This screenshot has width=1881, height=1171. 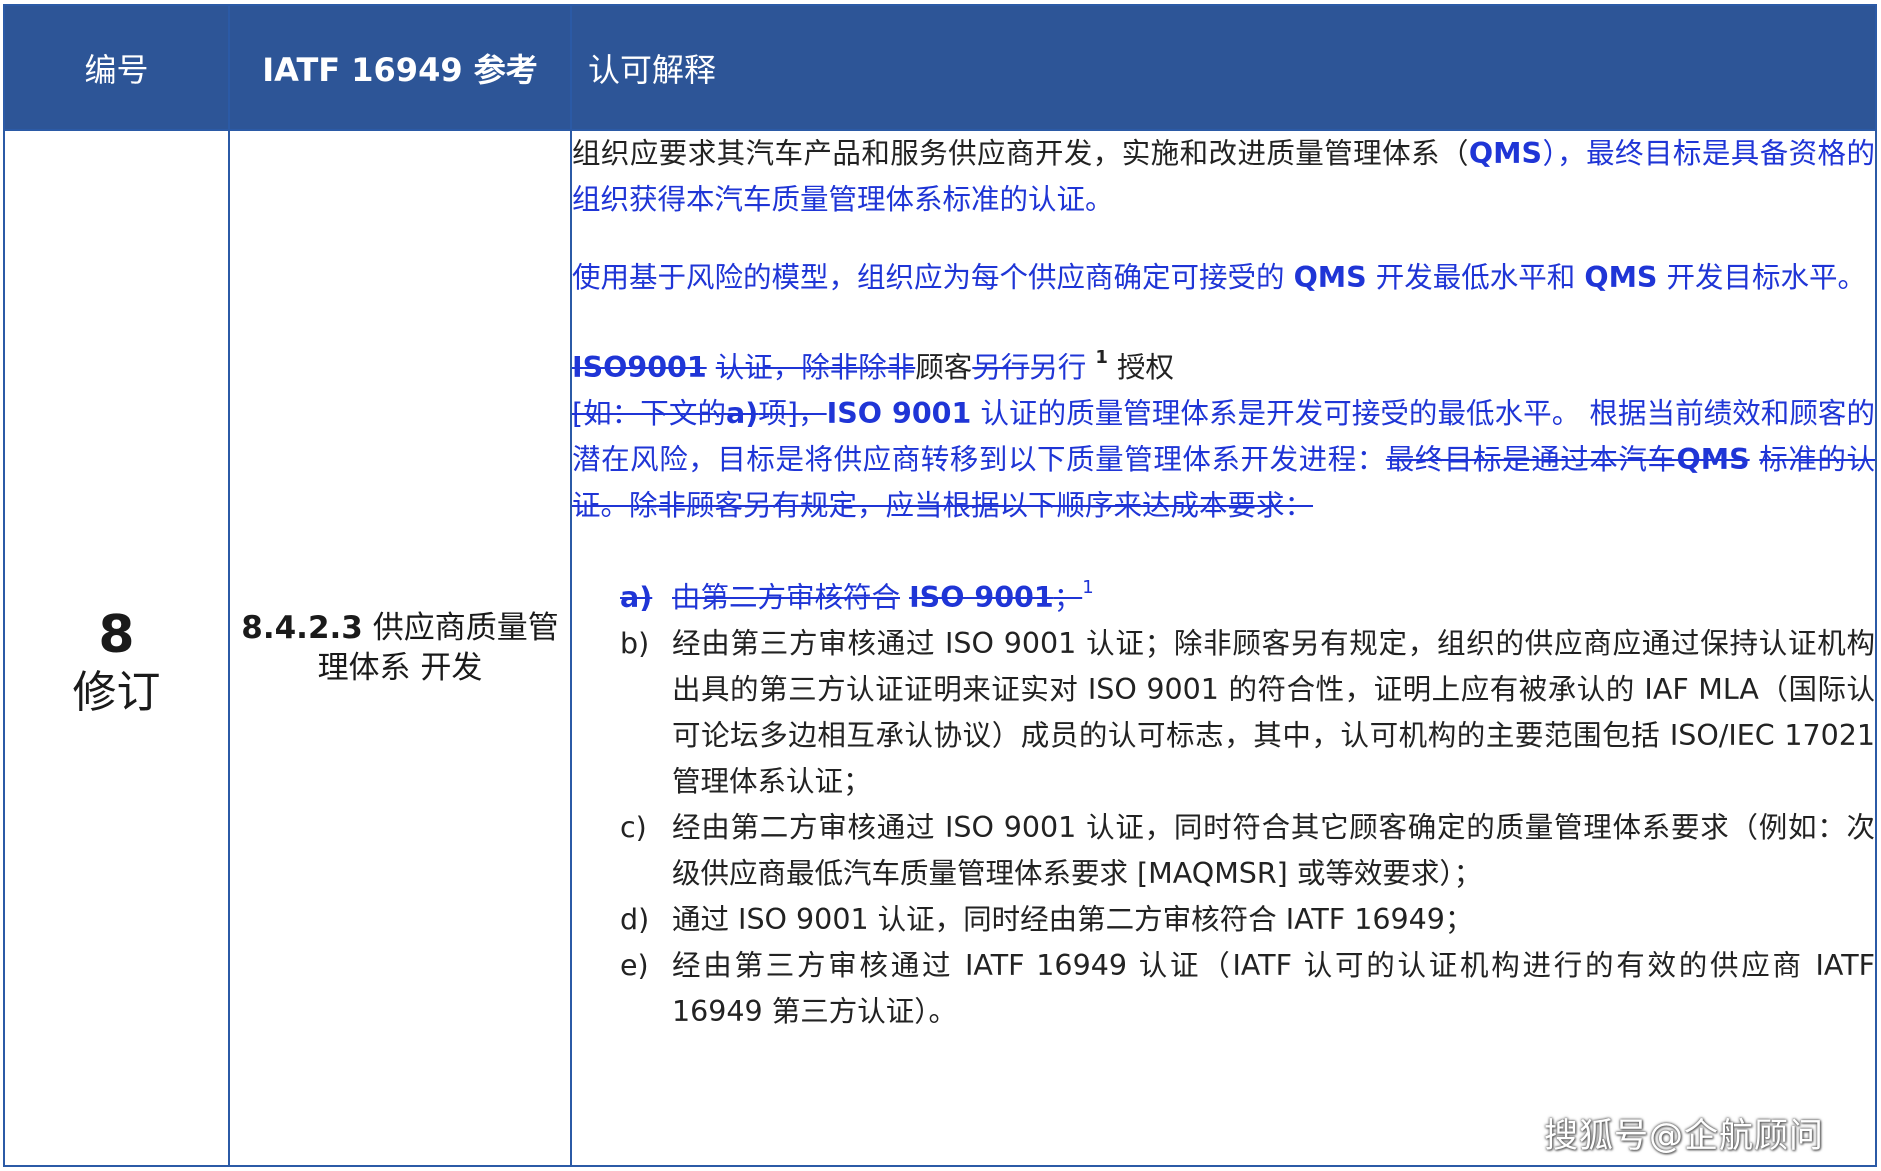 What do you see at coordinates (400, 67) in the screenshot?
I see `header-iatf-reference: IATF 16949 参考` at bounding box center [400, 67].